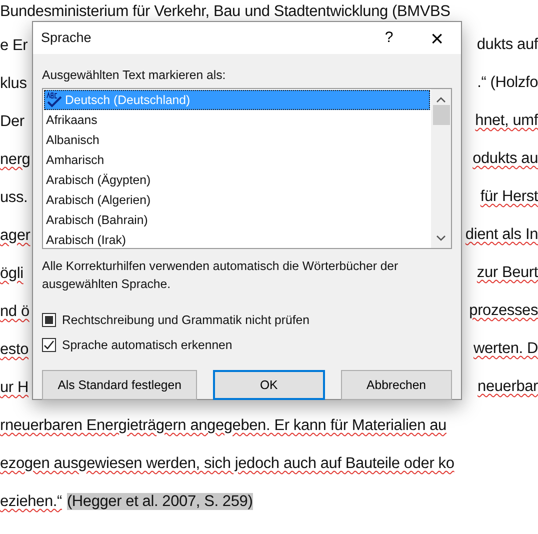 The image size is (538, 534). Describe the element at coordinates (503, 311) in the screenshot. I see `document-text: prozesses` at that location.